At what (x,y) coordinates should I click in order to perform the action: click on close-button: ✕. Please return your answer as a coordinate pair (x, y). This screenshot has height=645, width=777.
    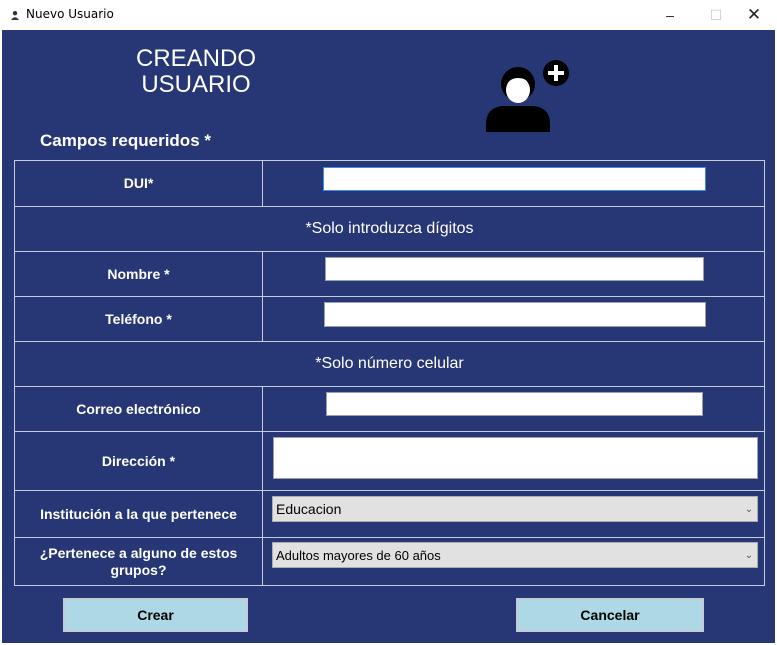
    Looking at the image, I should click on (754, 15).